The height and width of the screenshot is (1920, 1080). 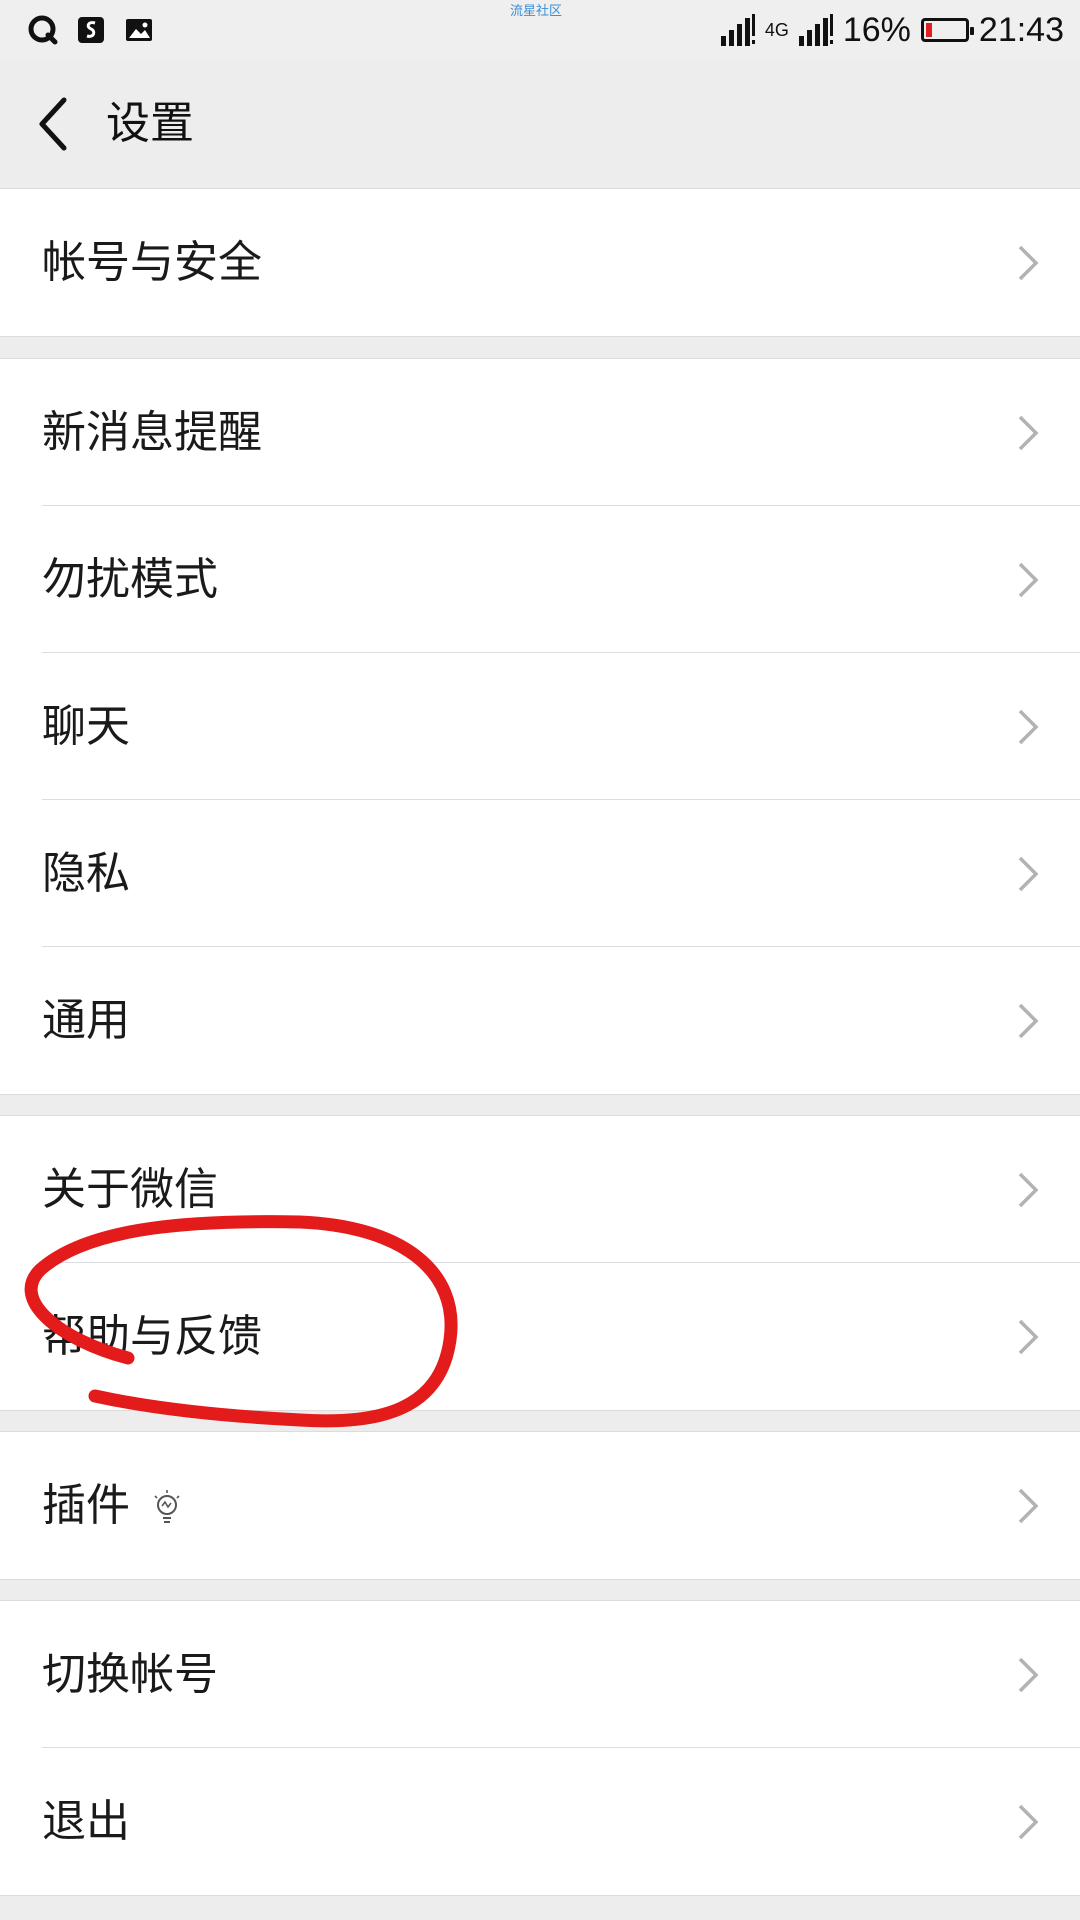 I want to click on battery-percent: 16%, so click(x=876, y=29).